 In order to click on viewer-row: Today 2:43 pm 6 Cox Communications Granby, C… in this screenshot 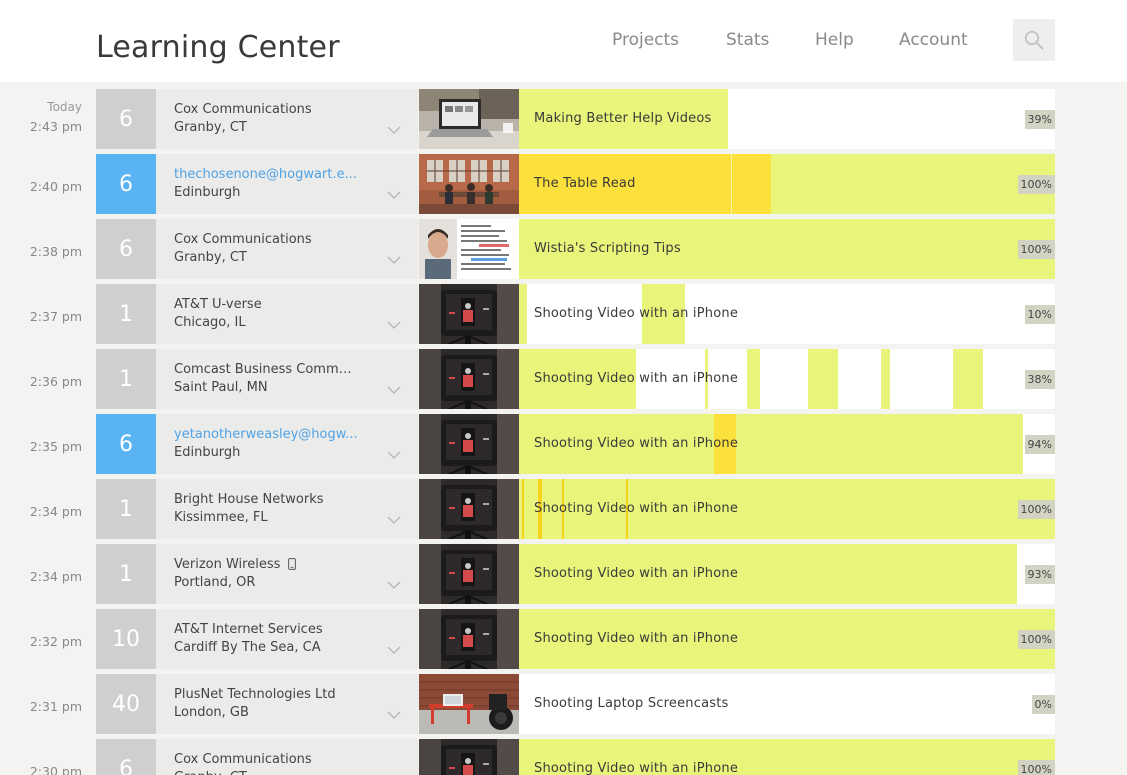, I will do `click(563, 119)`.